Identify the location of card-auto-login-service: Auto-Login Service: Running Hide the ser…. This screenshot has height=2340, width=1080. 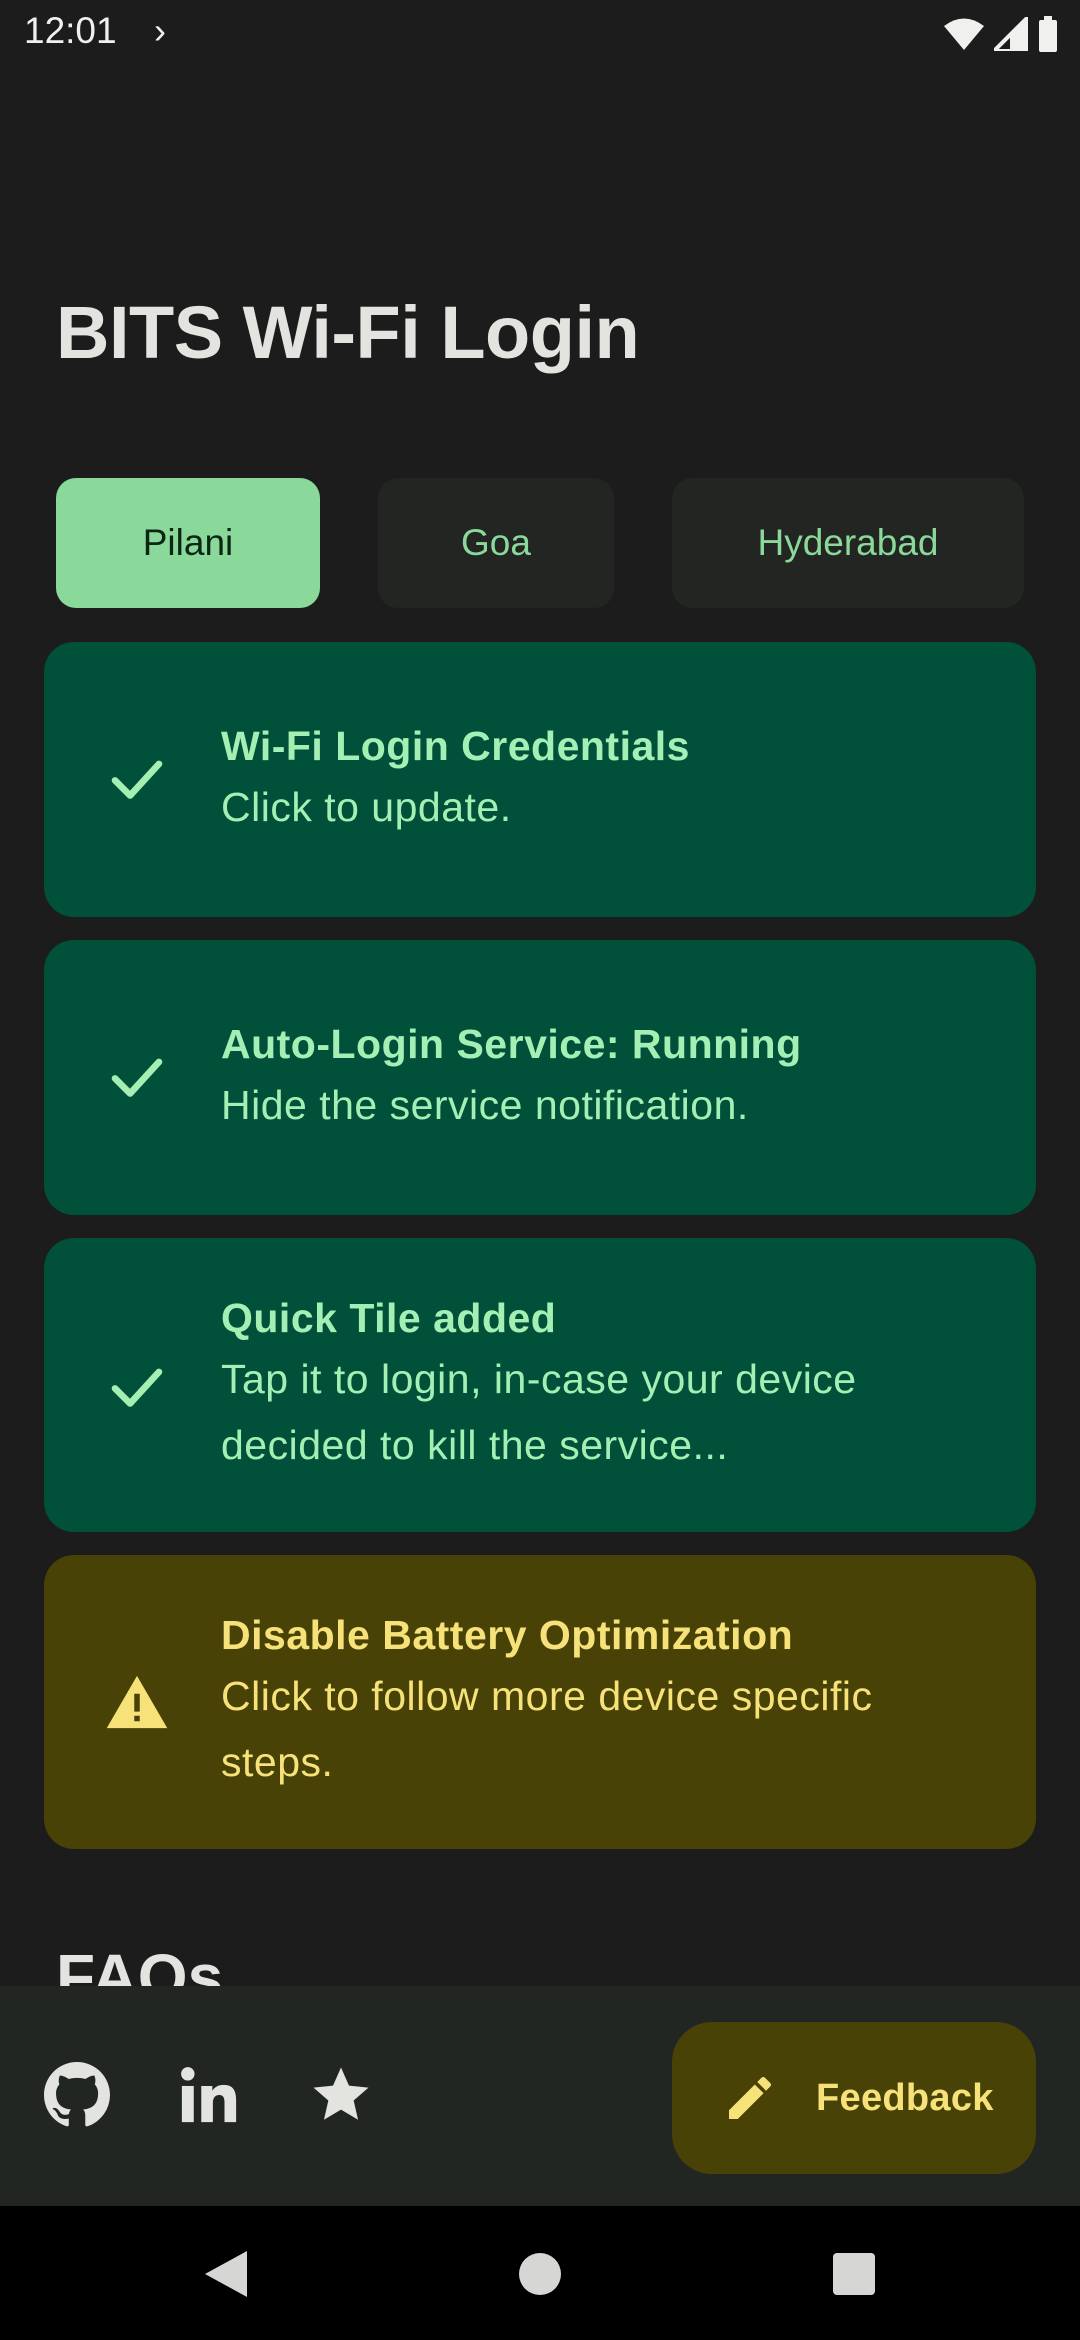
(540, 1077).